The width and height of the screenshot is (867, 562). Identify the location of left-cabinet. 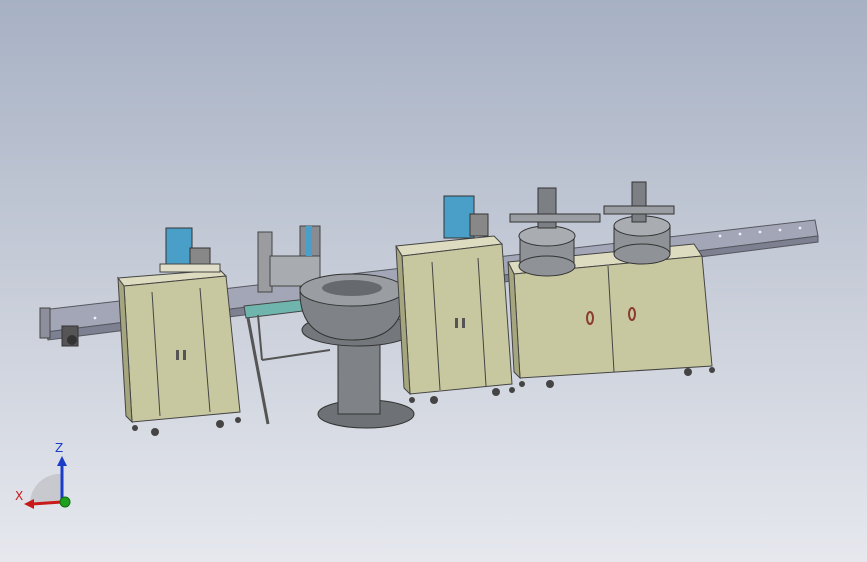
(179, 331).